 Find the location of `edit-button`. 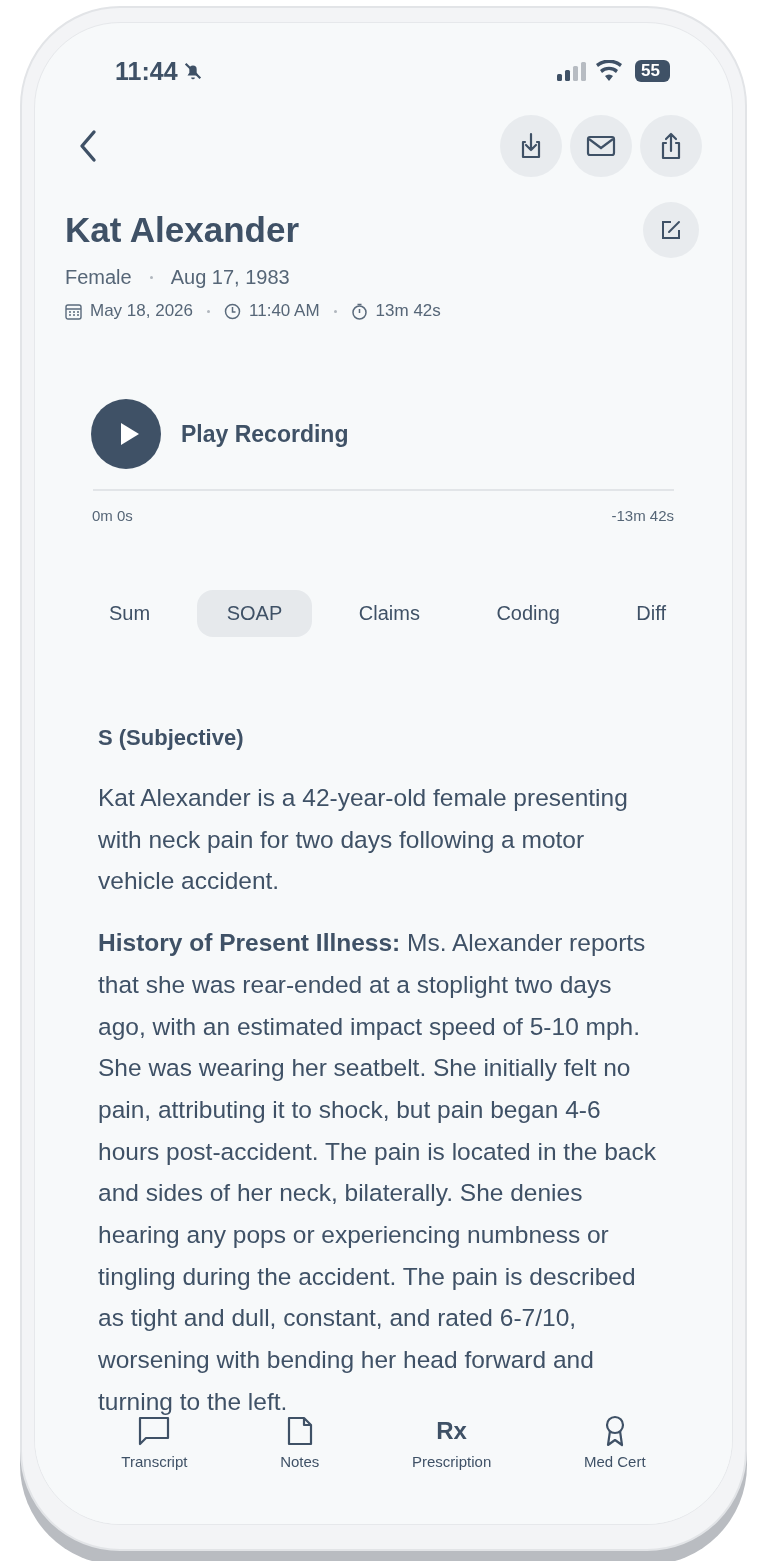

edit-button is located at coordinates (671, 230).